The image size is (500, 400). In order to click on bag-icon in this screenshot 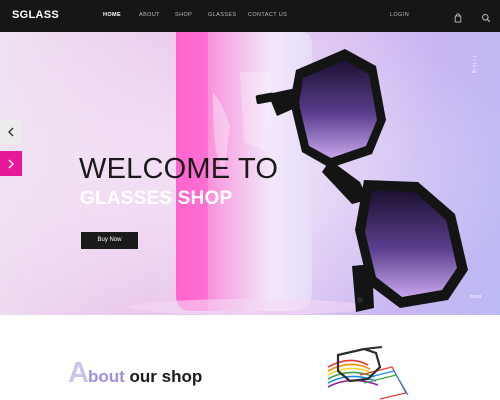, I will do `click(458, 16)`.